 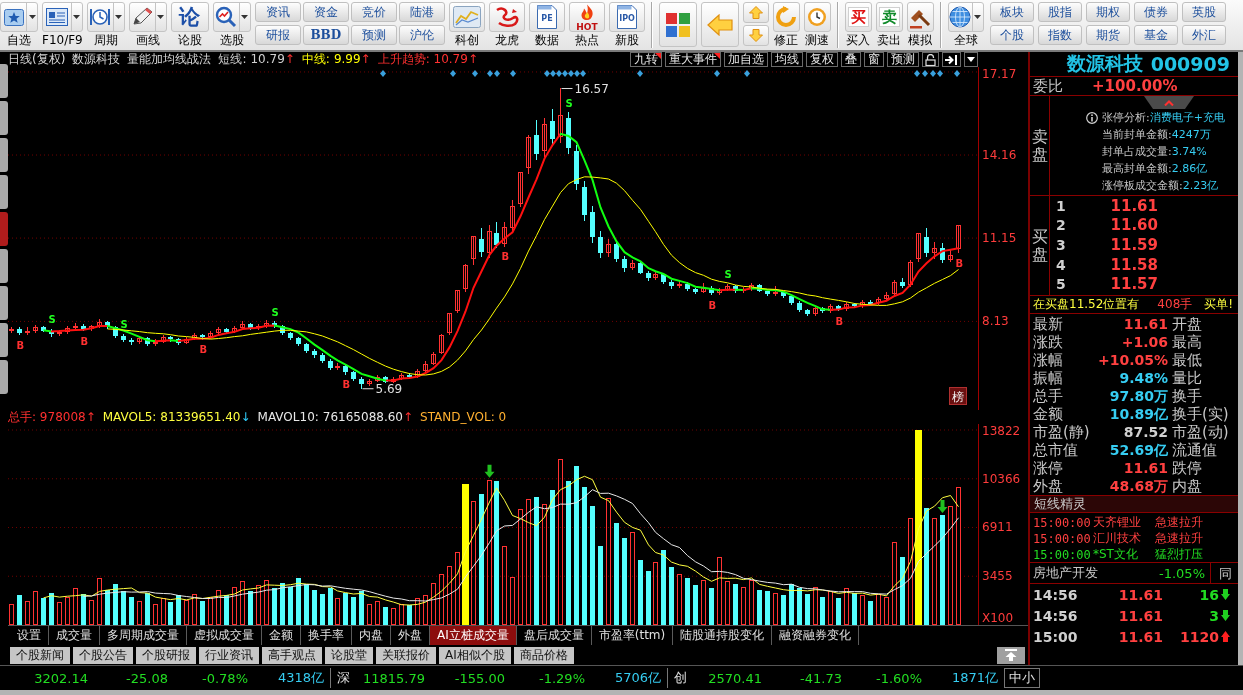 I want to click on quick-button: 资金, so click(x=325, y=12).